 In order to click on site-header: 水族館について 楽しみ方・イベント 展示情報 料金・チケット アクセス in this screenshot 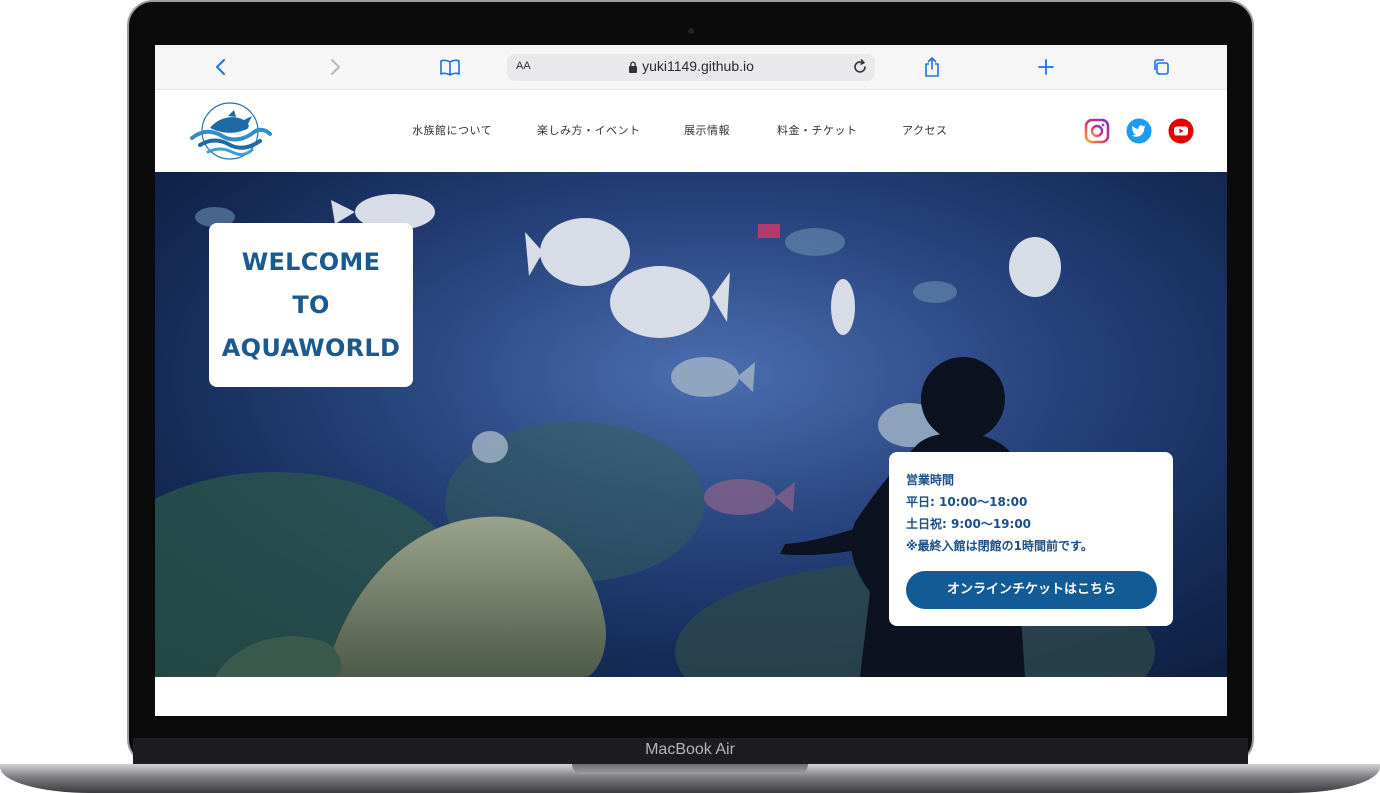, I will do `click(691, 131)`.